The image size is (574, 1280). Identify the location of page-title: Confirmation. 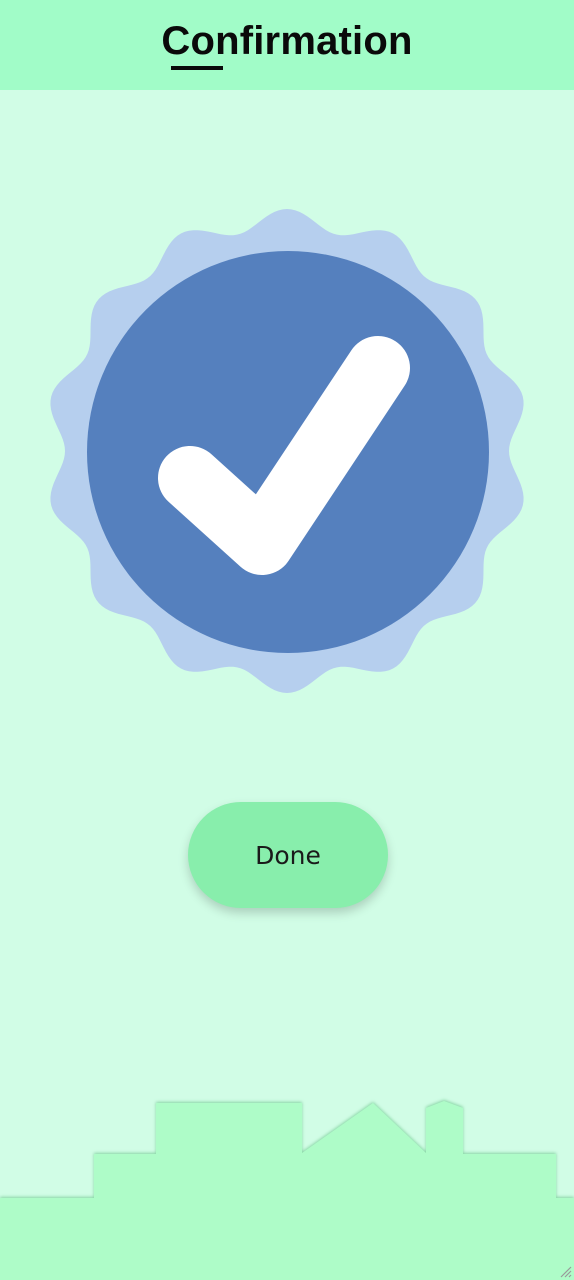
(287, 40).